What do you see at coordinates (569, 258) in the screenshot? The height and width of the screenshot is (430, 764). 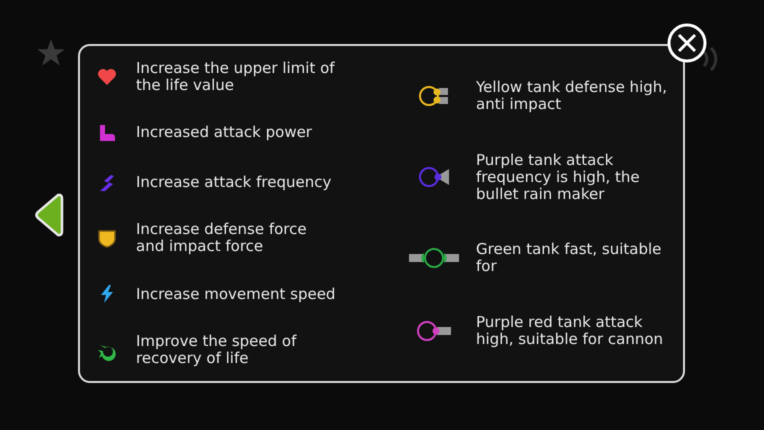 I see `tank-text: Green tank fast, suitable for` at bounding box center [569, 258].